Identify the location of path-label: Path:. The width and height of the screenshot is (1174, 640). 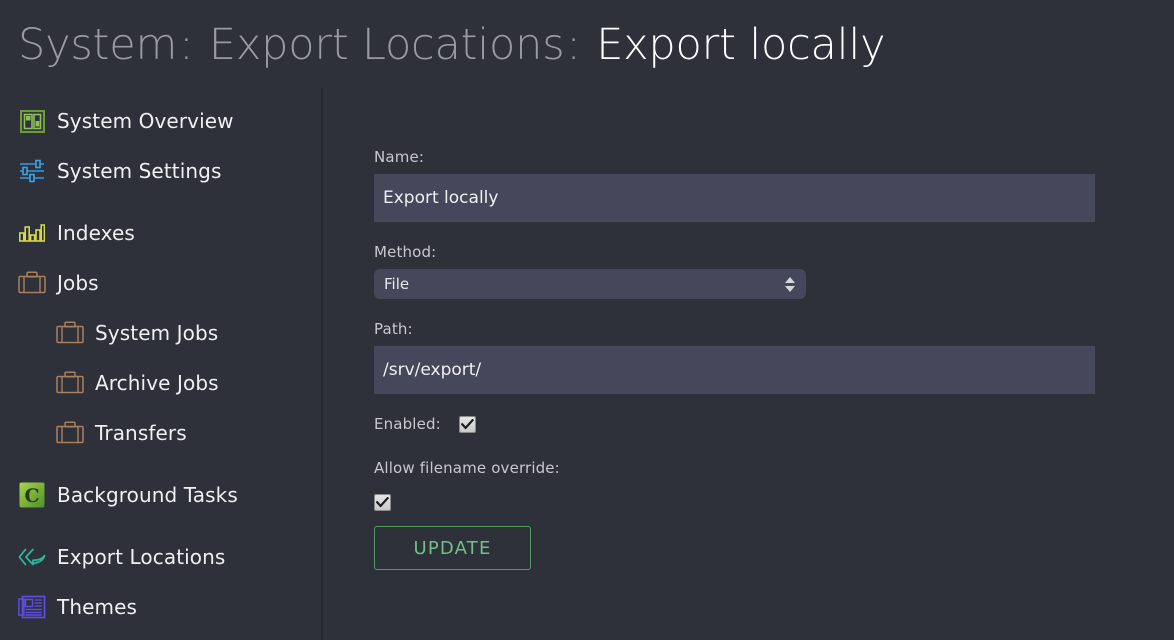
(393, 329).